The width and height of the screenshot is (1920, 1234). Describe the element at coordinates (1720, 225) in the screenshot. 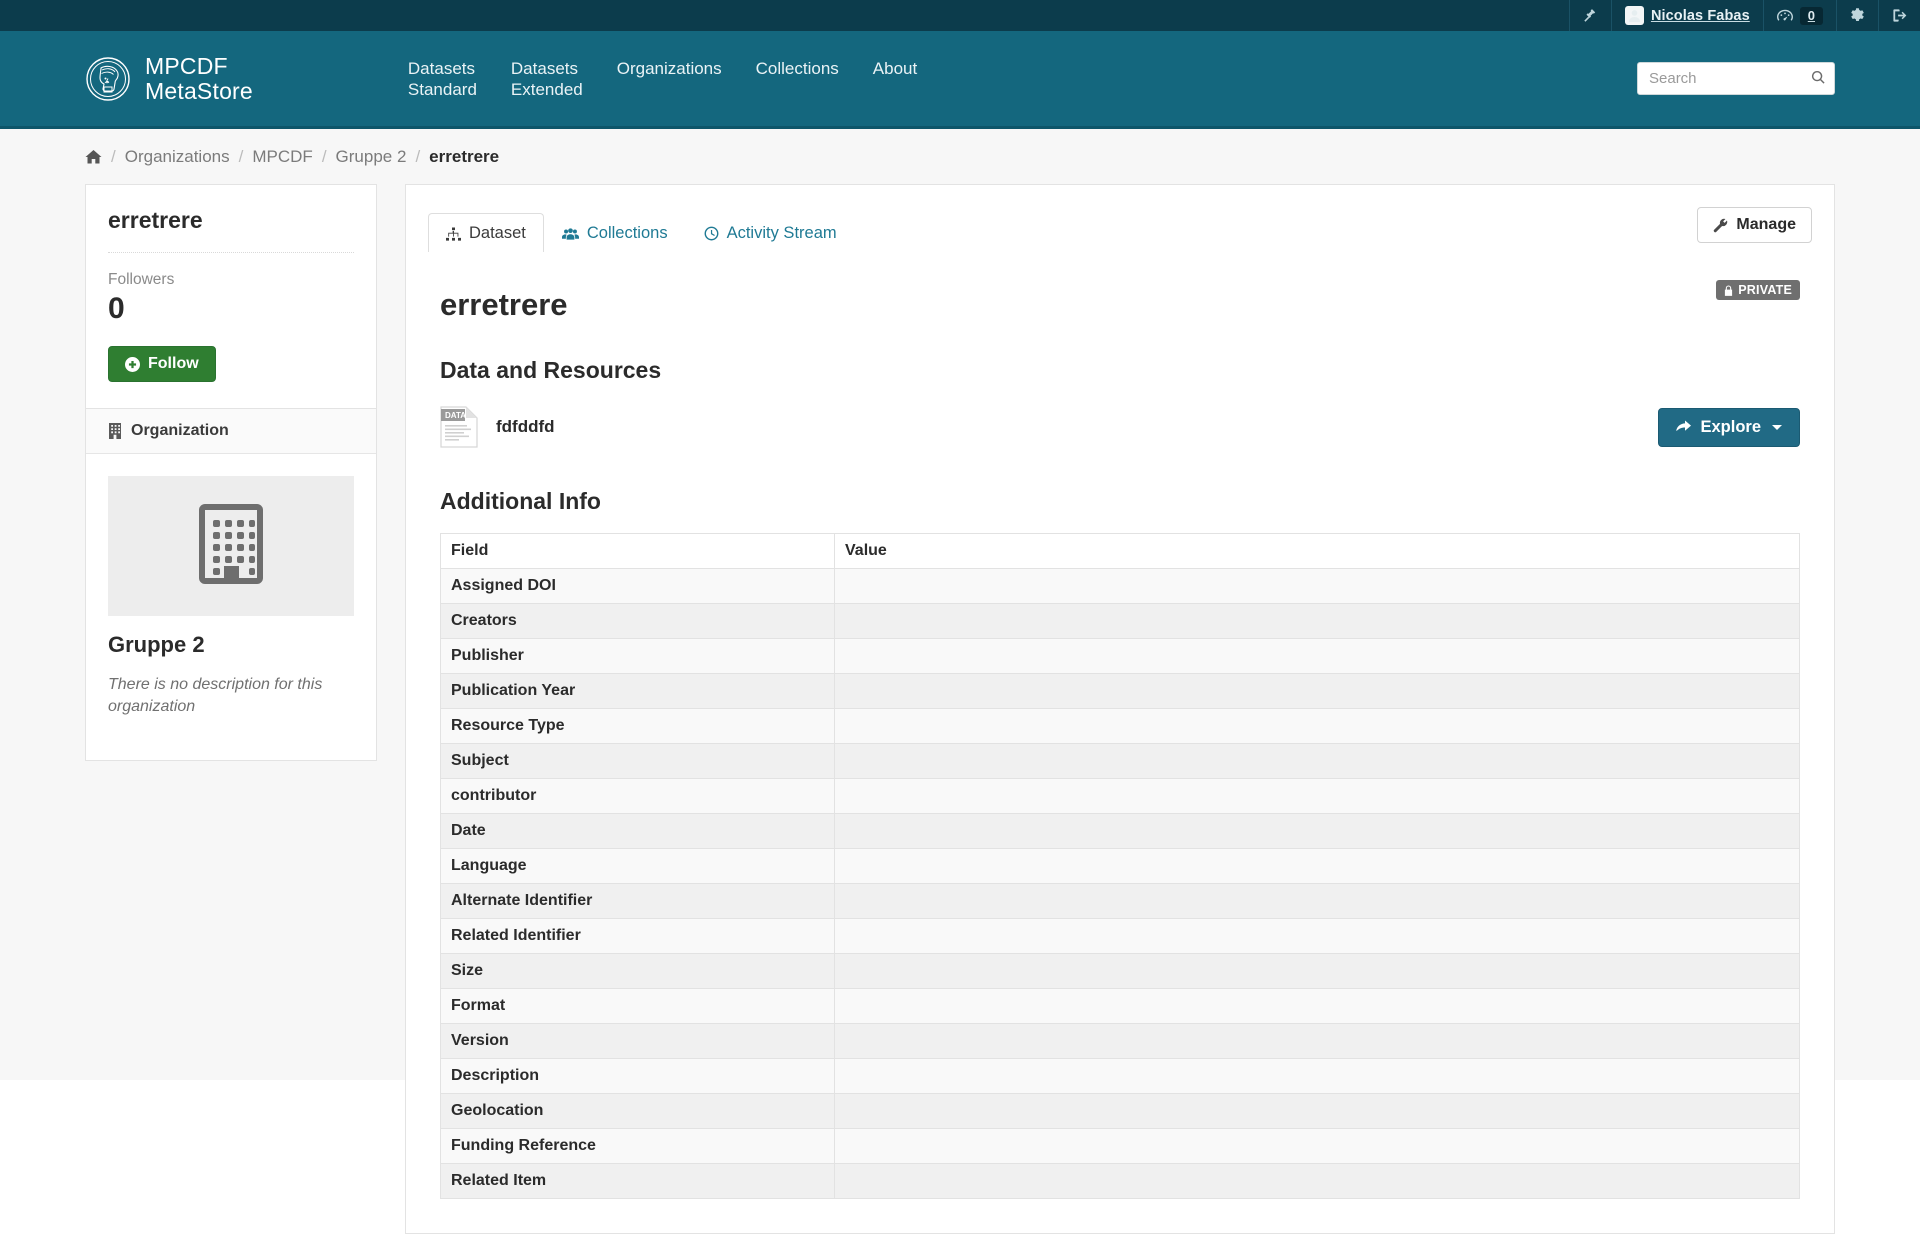

I see `wrench-icon` at that location.